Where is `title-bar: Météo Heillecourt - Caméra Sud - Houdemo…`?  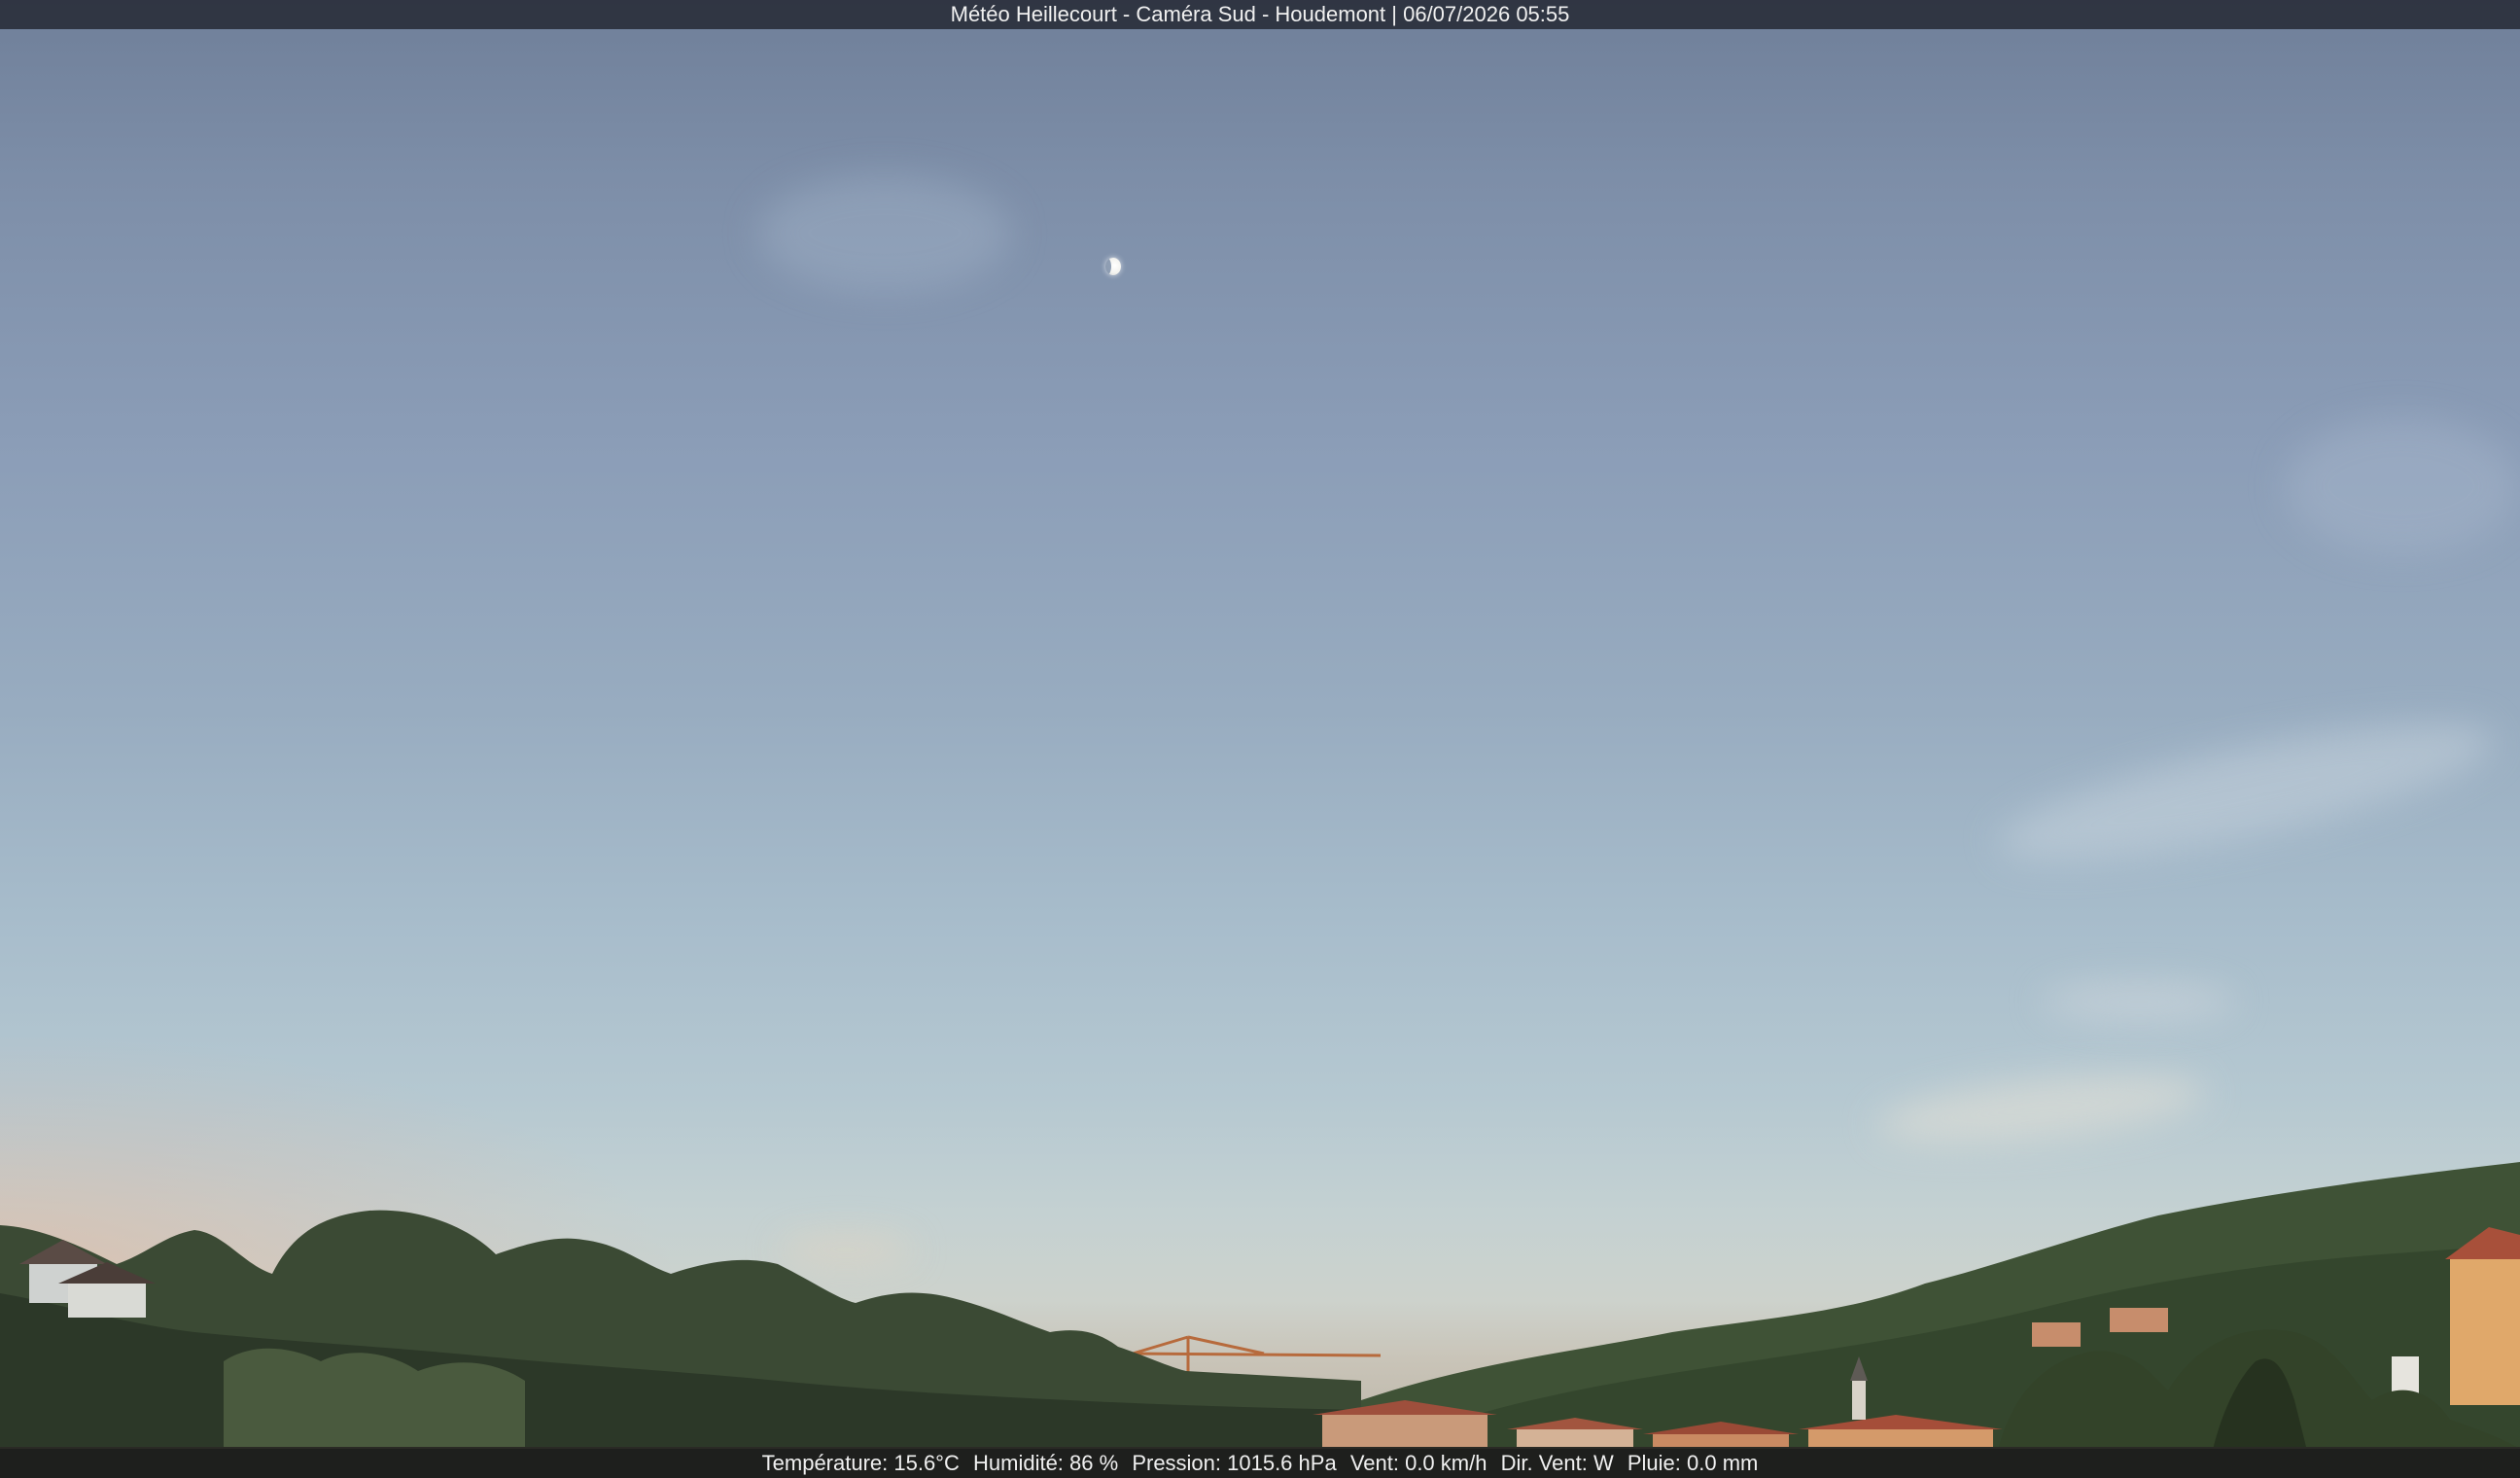
title-bar: Météo Heillecourt - Caméra Sud - Houdemo… is located at coordinates (1260, 14).